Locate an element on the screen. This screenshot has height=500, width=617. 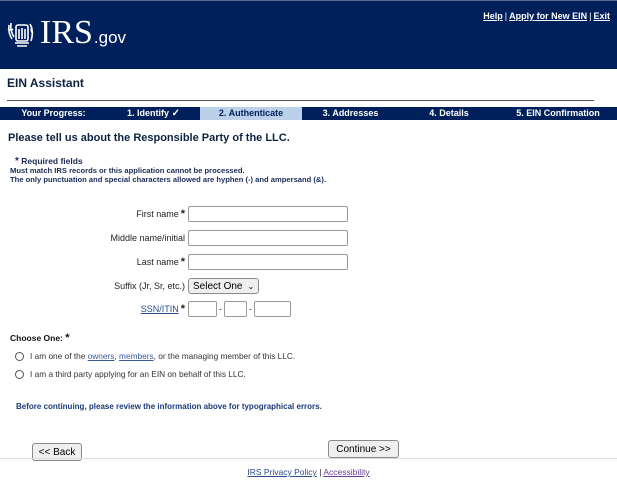
header-links: Help | Apply for New EIN | Exit is located at coordinates (546, 16).